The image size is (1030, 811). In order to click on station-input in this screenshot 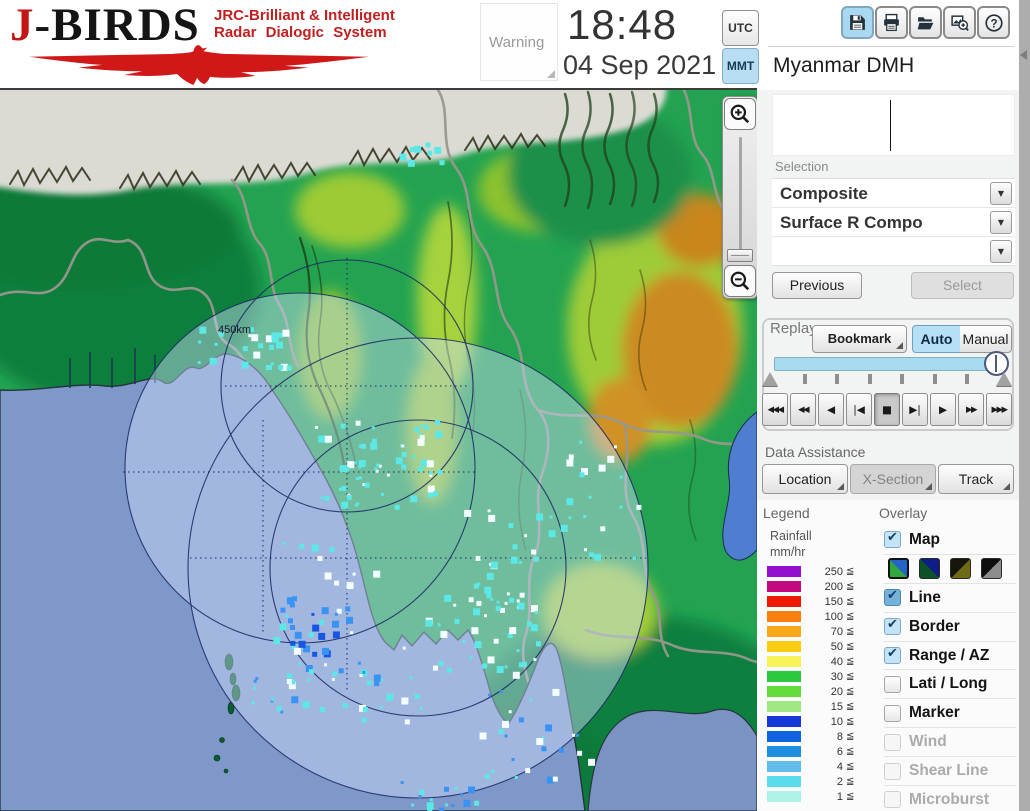, I will do `click(893, 125)`.